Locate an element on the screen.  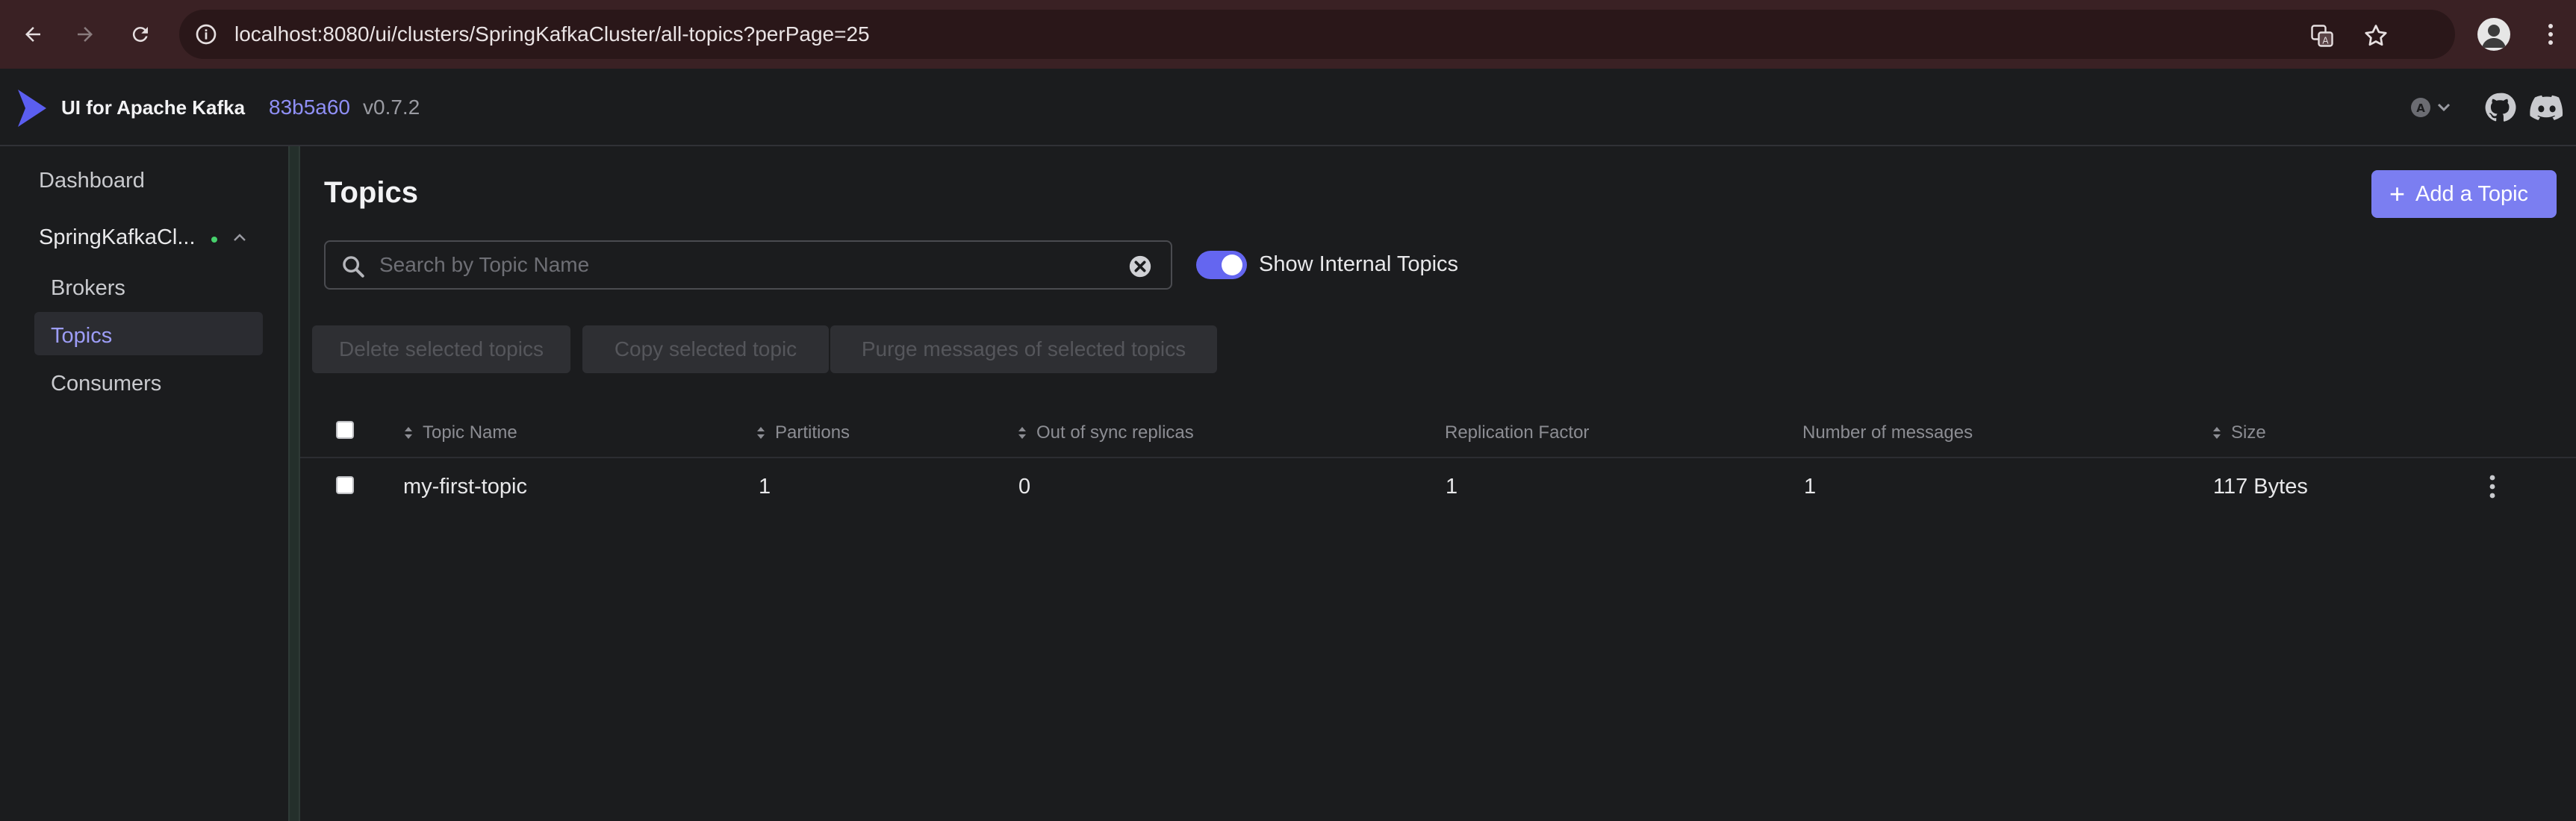
chevron-up-icon is located at coordinates (239, 238).